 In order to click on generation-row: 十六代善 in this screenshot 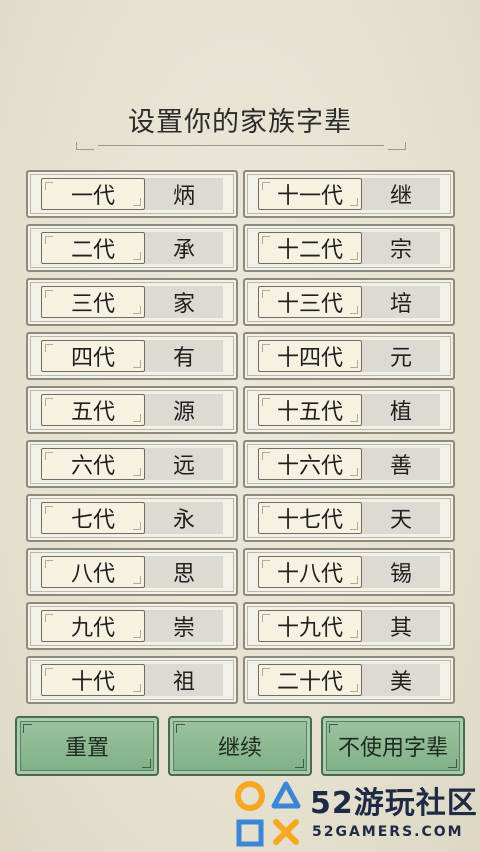, I will do `click(349, 464)`.